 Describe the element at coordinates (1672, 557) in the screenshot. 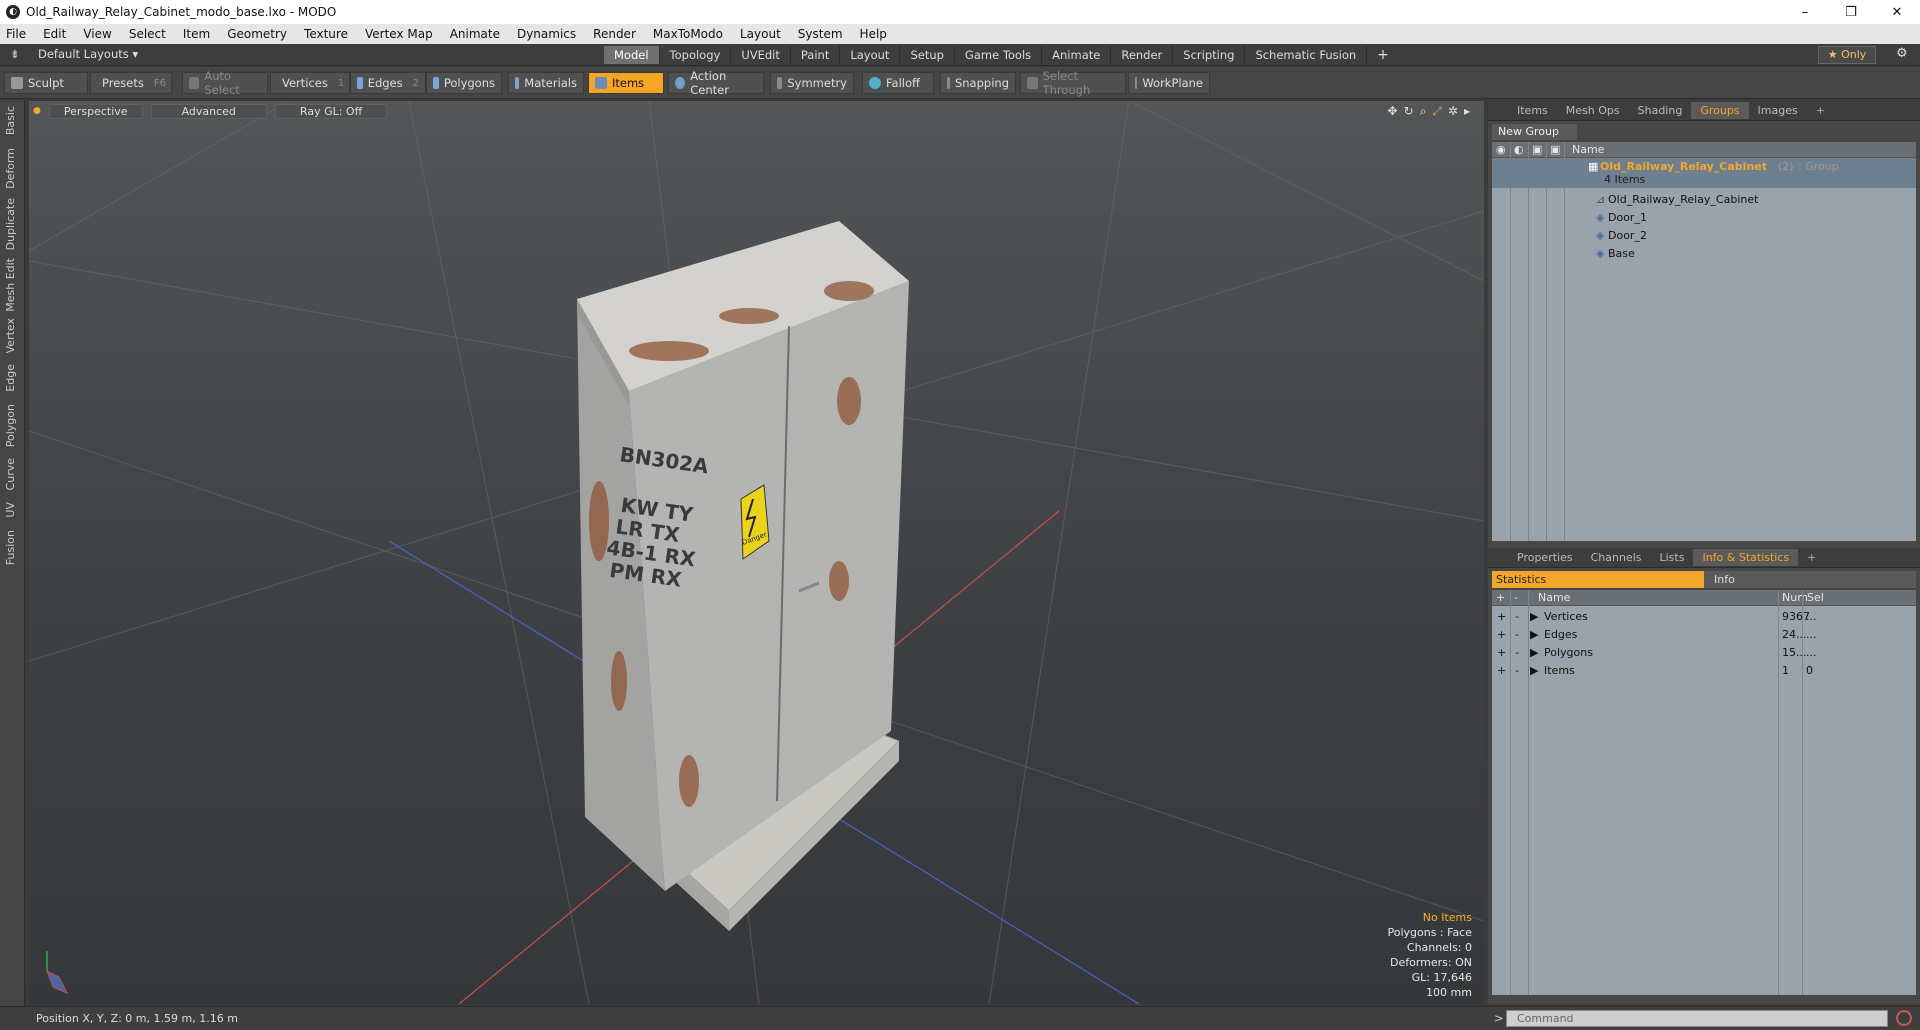

I see `tab-lists: Lists` at that location.